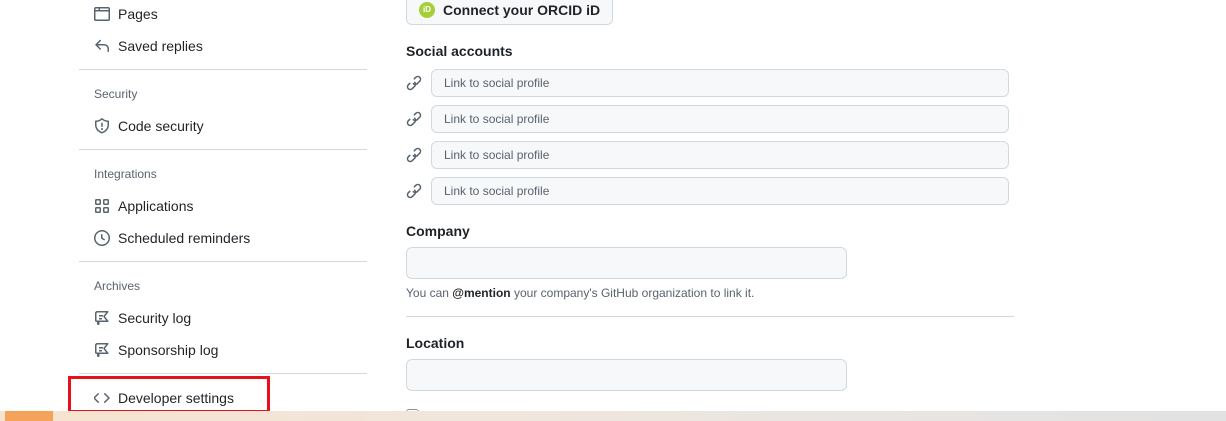 The height and width of the screenshot is (421, 1226). I want to click on sidebar-item-label: Applications, so click(156, 206).